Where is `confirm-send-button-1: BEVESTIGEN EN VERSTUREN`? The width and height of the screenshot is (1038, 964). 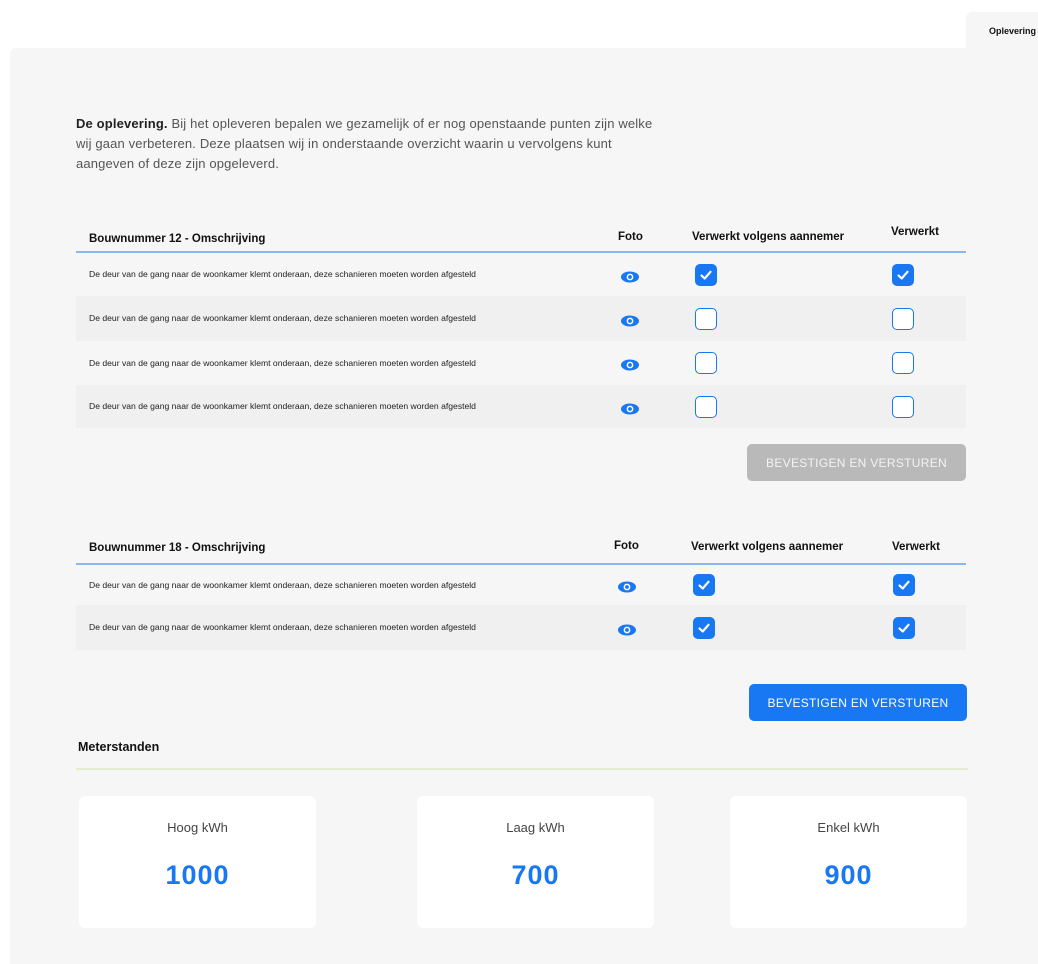
confirm-send-button-1: BEVESTIGEN EN VERSTUREN is located at coordinates (856, 462).